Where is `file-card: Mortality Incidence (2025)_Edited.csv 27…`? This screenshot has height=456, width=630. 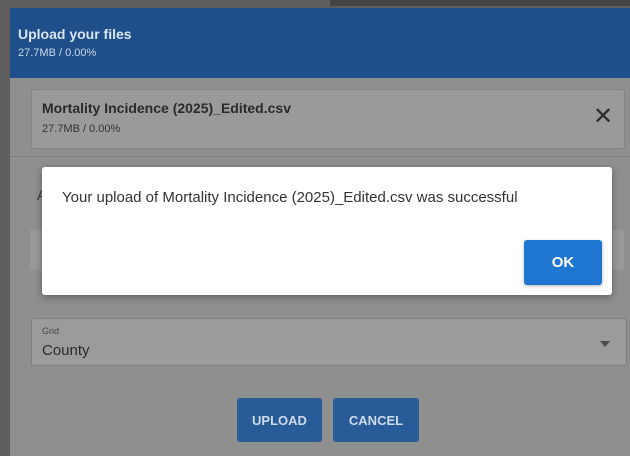
file-card: Mortality Incidence (2025)_Edited.csv 27… is located at coordinates (328, 119).